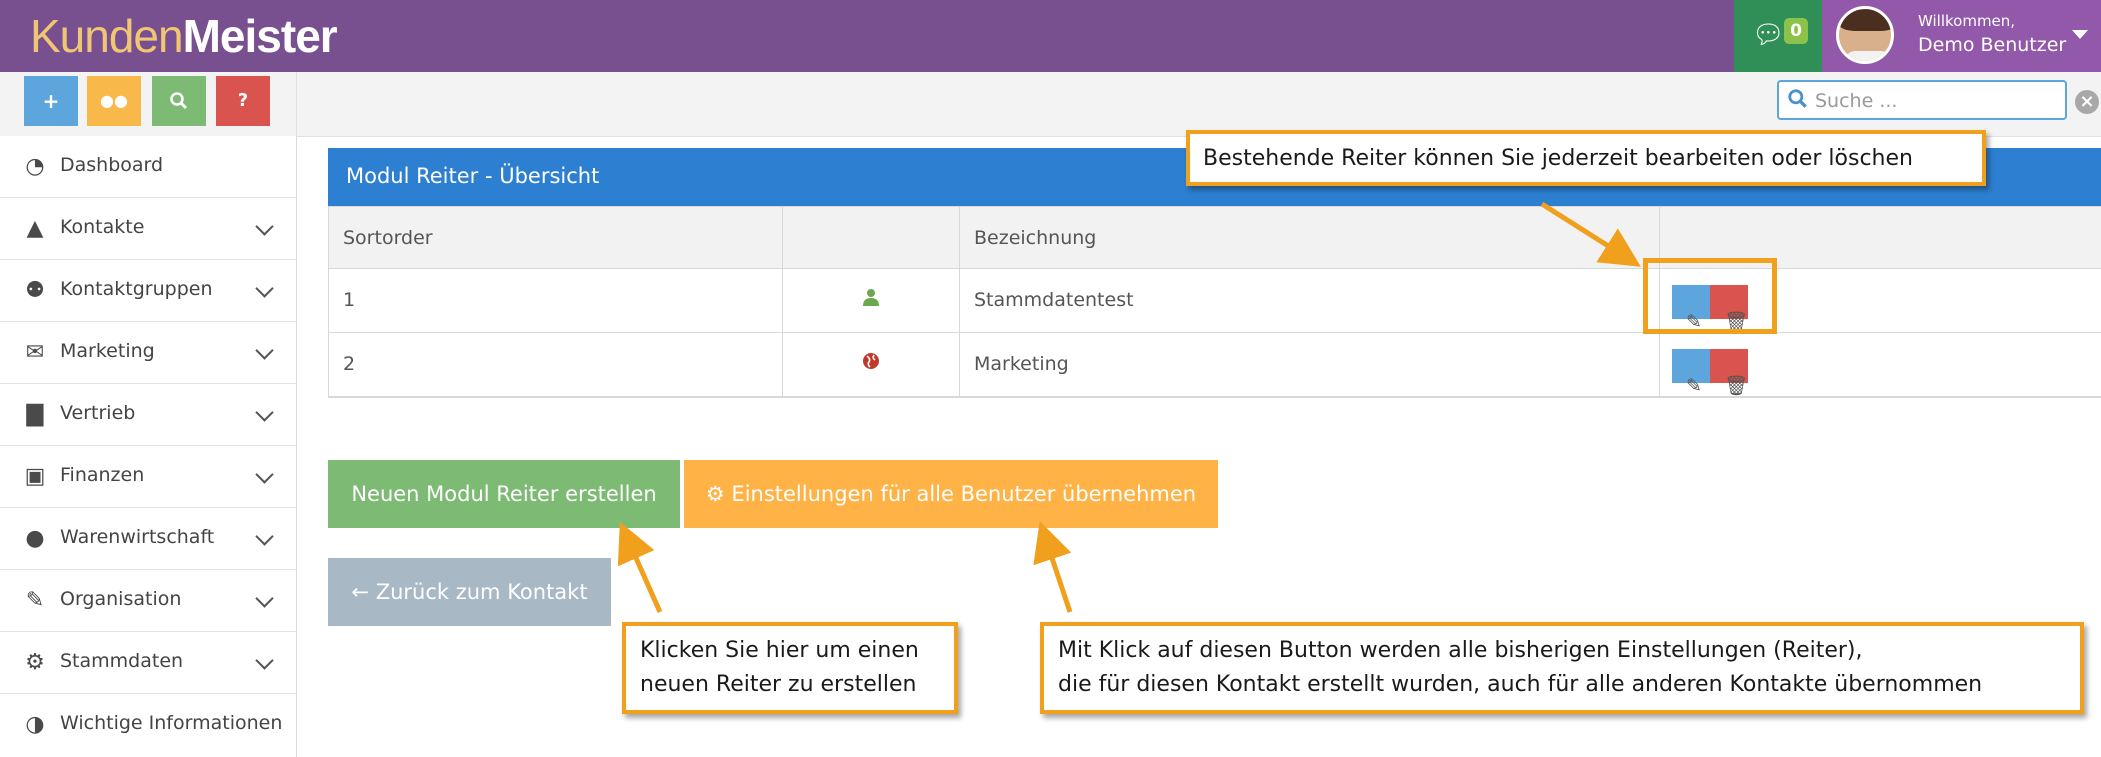 The width and height of the screenshot is (2101, 757). I want to click on money-icon: ▣, so click(35, 476).